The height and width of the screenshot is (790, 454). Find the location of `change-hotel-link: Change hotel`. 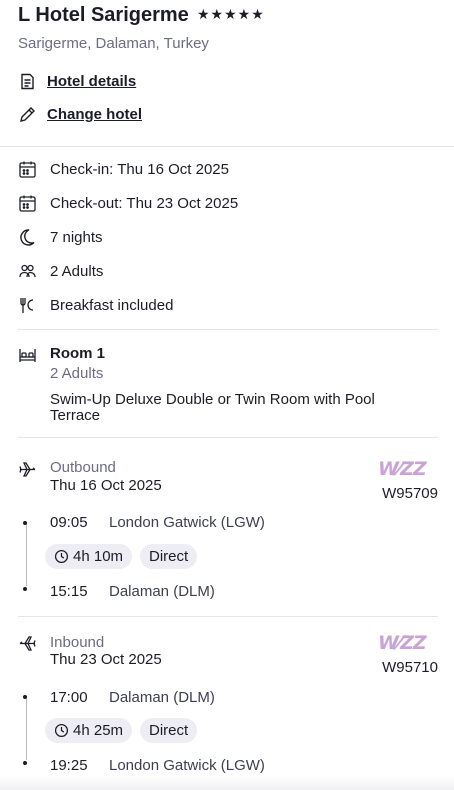

change-hotel-link: Change hotel is located at coordinates (80, 114).